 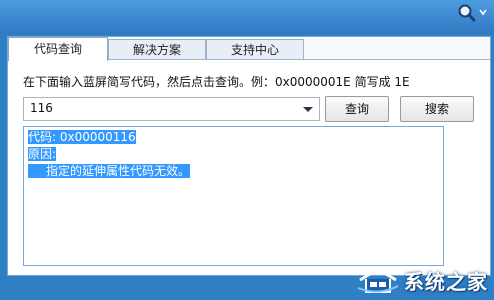 I want to click on result-reason-text: 指定的延伸属性代码无效。, so click(x=109, y=171).